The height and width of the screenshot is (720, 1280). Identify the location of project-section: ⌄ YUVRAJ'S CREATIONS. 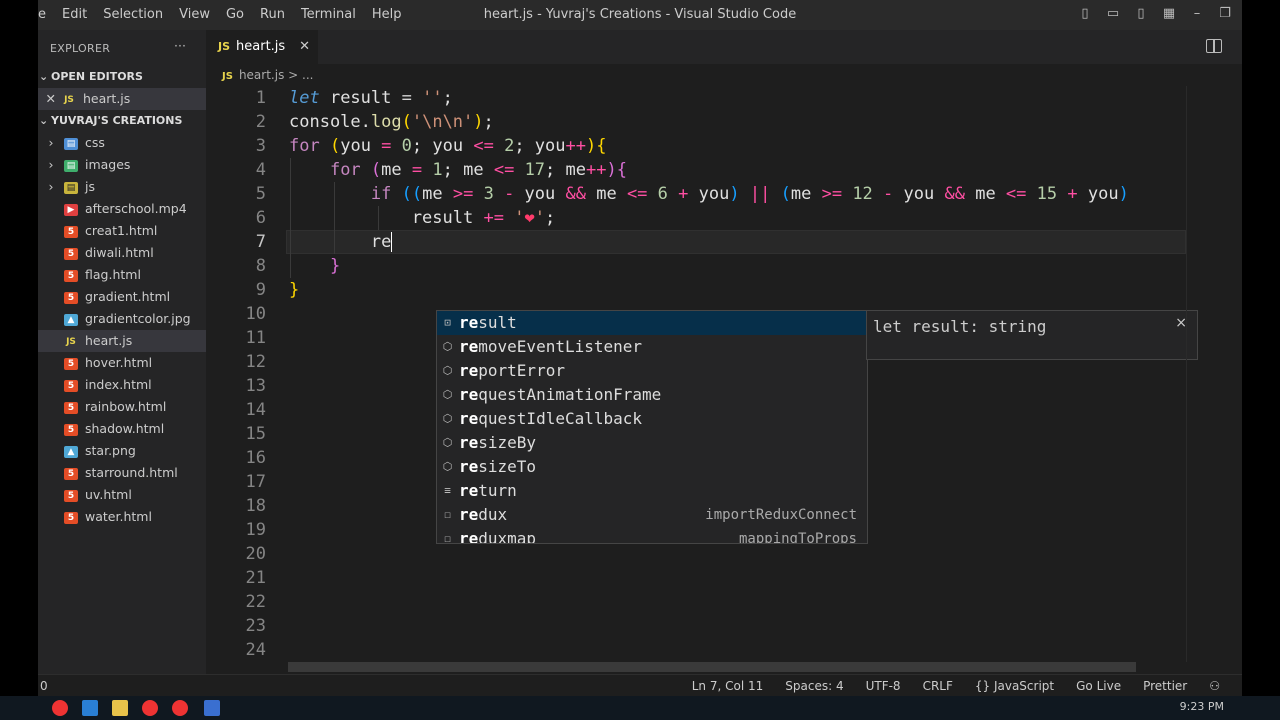
(122, 121).